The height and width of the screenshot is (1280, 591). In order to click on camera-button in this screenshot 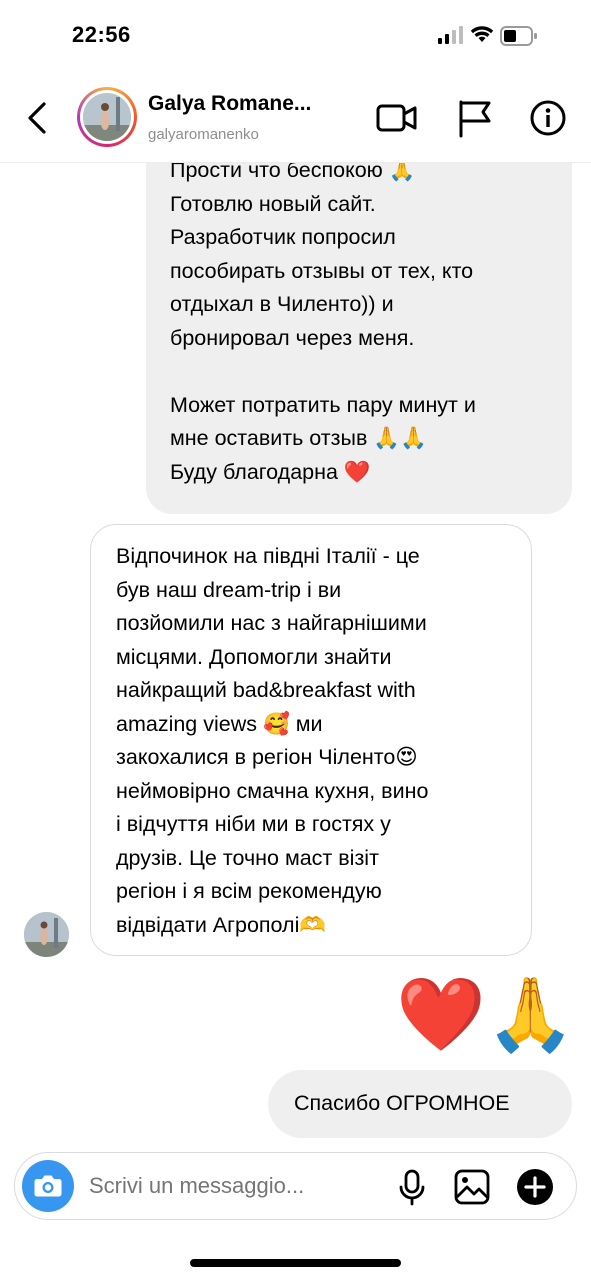, I will do `click(48, 1186)`.